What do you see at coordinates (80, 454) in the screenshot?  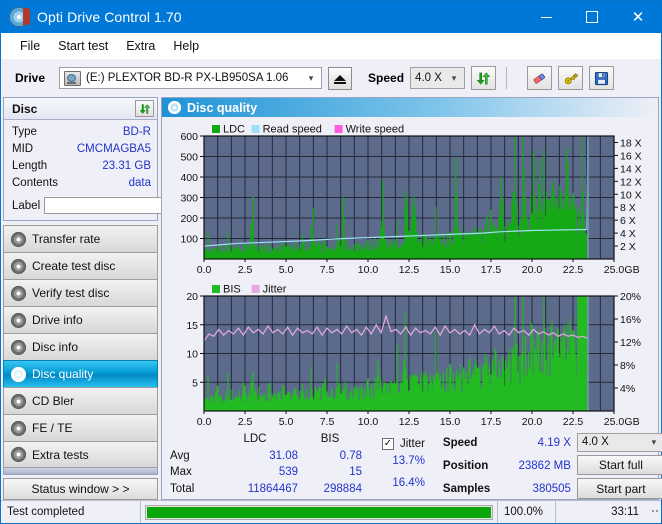 I see `sidebar-item-extra-tests: Extra tests` at bounding box center [80, 454].